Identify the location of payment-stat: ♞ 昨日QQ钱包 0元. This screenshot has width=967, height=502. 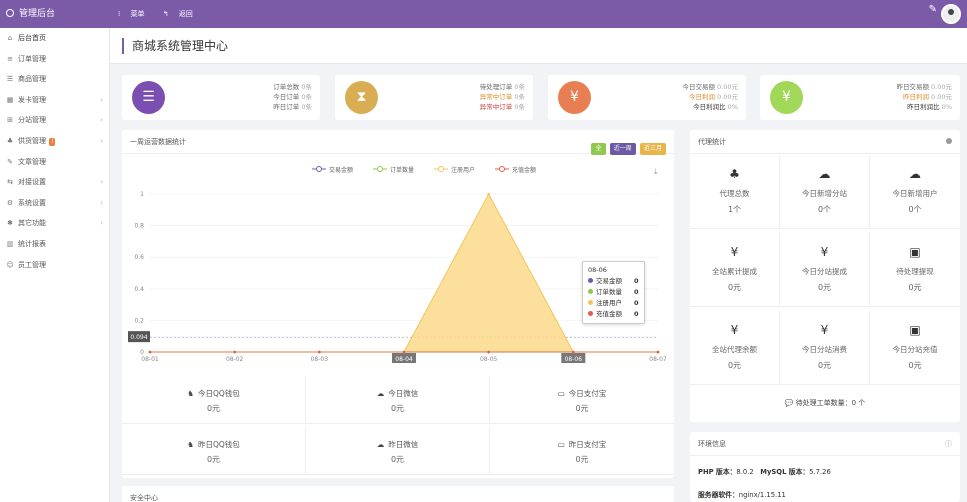
(214, 451).